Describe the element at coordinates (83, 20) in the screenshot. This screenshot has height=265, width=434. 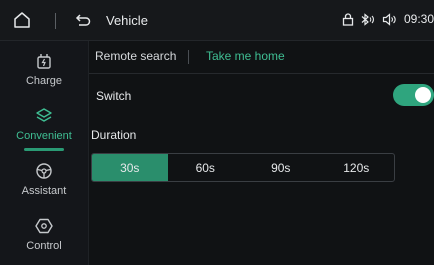
I see `back-icon` at that location.